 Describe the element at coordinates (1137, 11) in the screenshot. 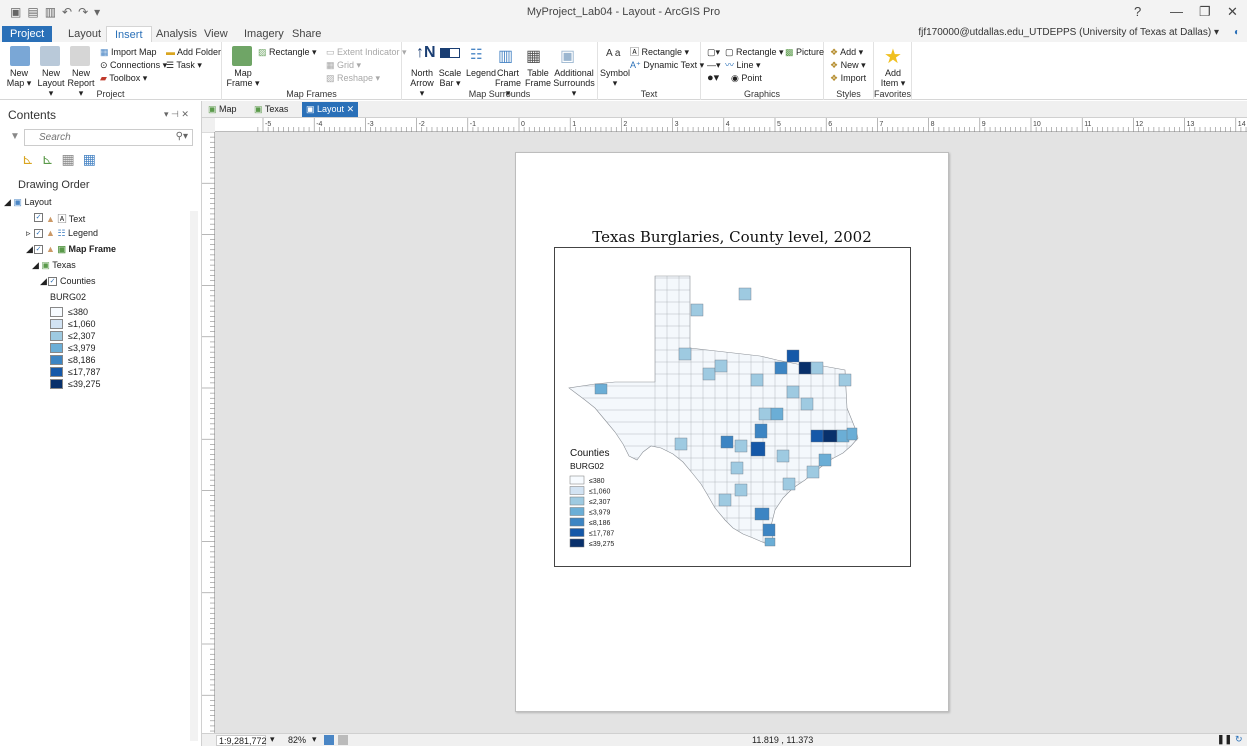

I see `help-button: ?` at that location.